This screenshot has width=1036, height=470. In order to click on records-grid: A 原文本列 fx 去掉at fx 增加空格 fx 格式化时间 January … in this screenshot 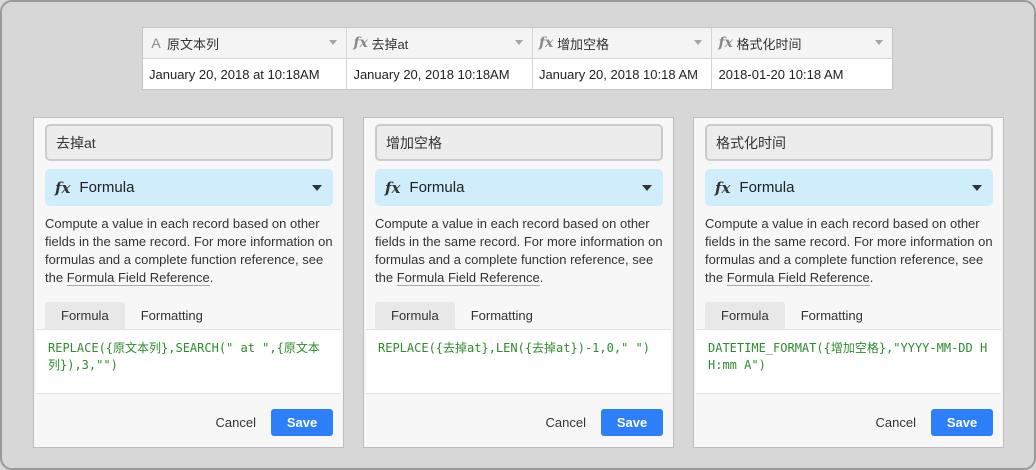, I will do `click(517, 58)`.